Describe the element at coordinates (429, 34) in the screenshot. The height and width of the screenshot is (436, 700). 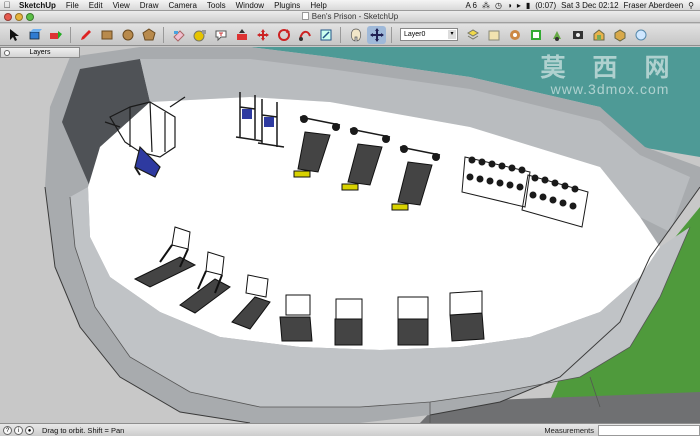
I see `layer-select: Layer0 ▾` at that location.